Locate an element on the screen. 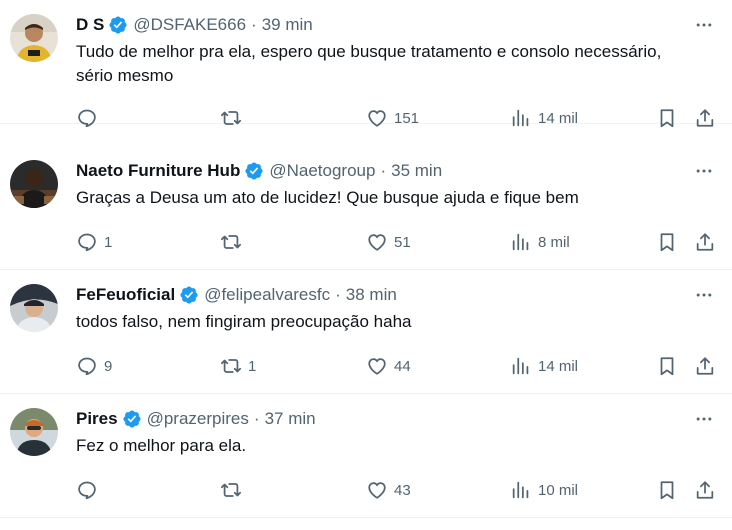  retweet-button: 1 is located at coordinates (238, 366).